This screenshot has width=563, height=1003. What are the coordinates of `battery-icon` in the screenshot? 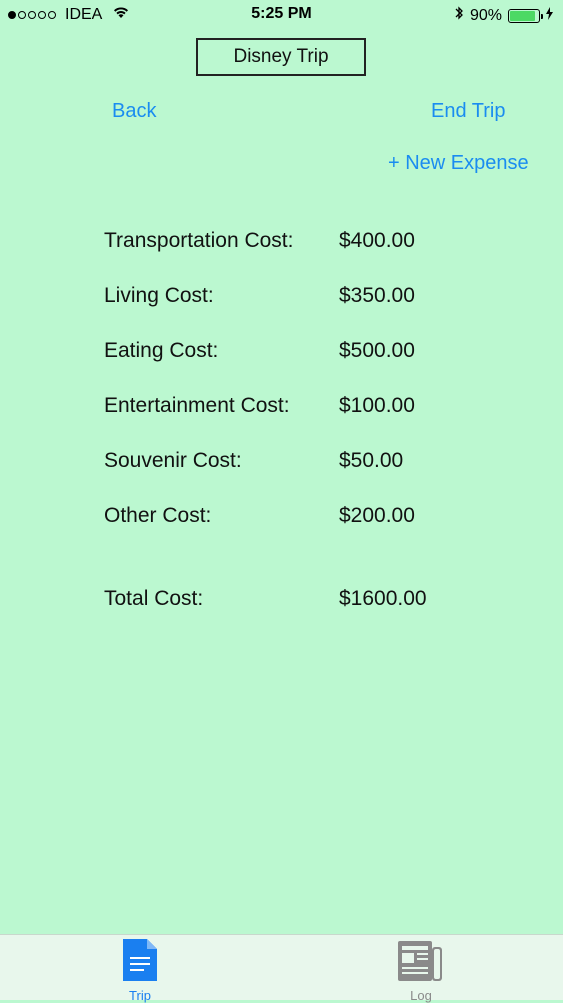 It's located at (525, 15).